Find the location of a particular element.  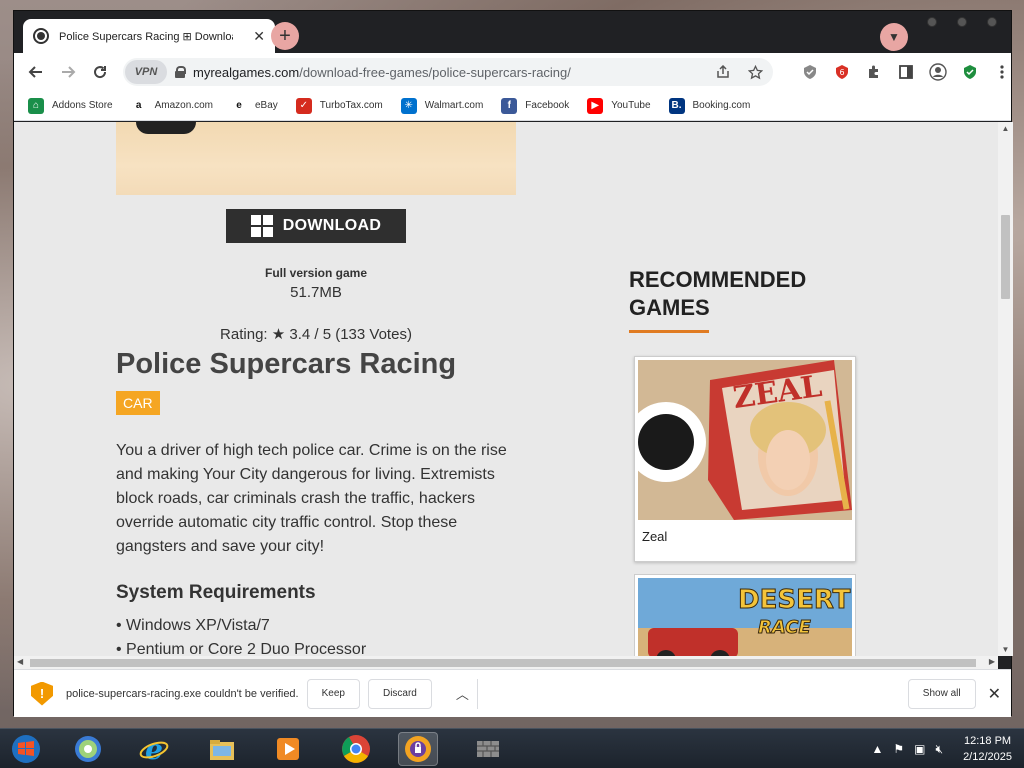

browser-menu-icon is located at coordinates (1002, 72).